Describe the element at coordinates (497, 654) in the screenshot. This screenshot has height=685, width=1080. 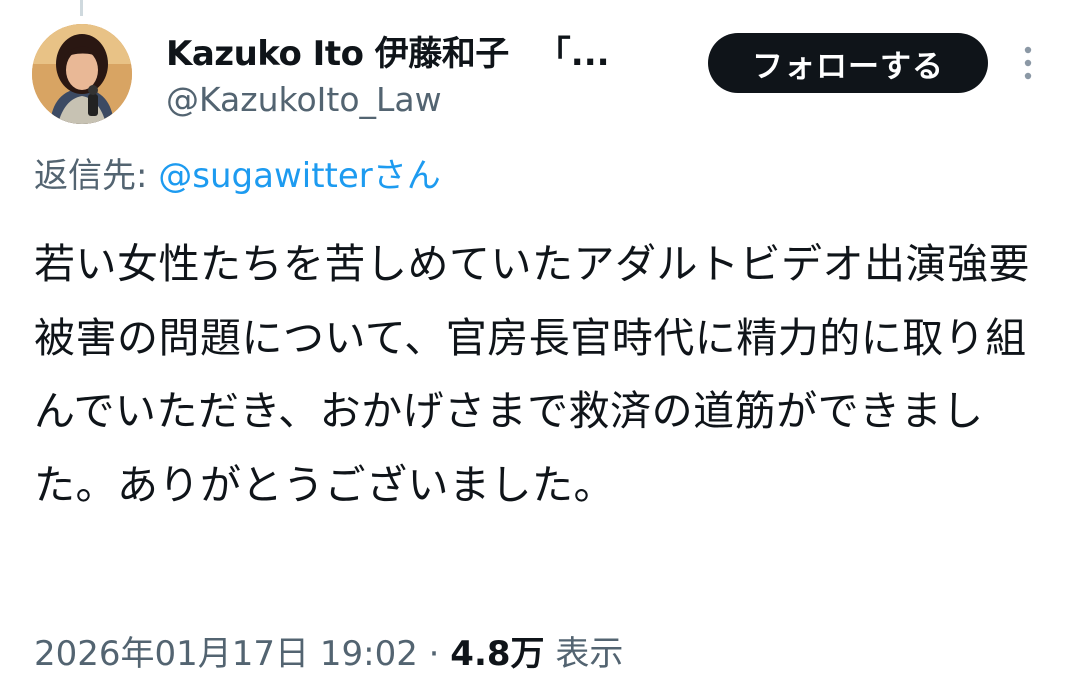
I see `views-count: 4.8万` at that location.